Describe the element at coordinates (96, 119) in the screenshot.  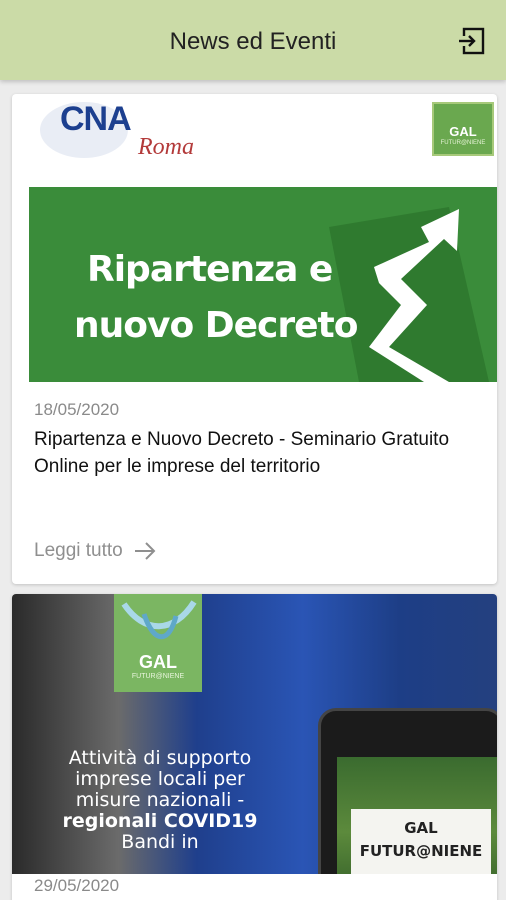
I see `cna-logo-text: CNA` at that location.